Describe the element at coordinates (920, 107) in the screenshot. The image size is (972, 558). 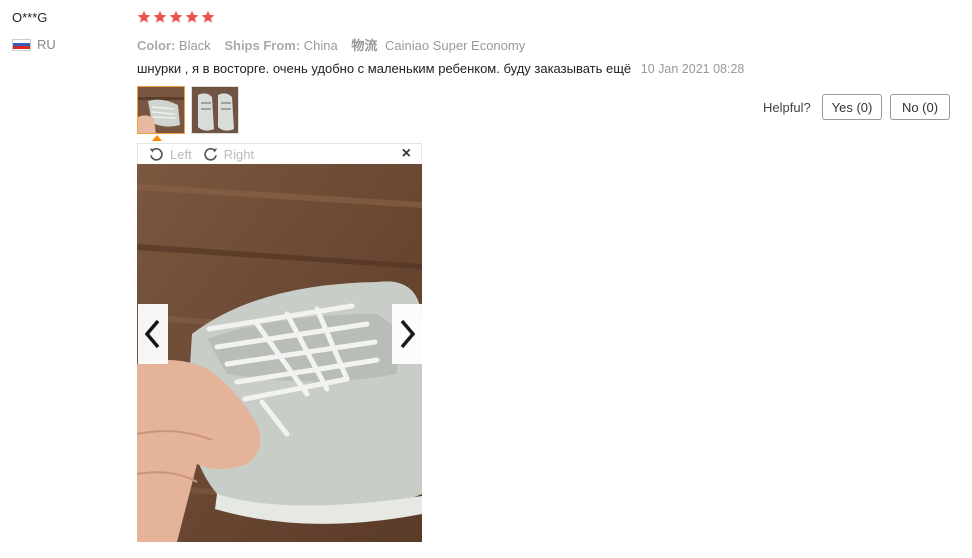
I see `helpful-no-button: No (0)` at that location.